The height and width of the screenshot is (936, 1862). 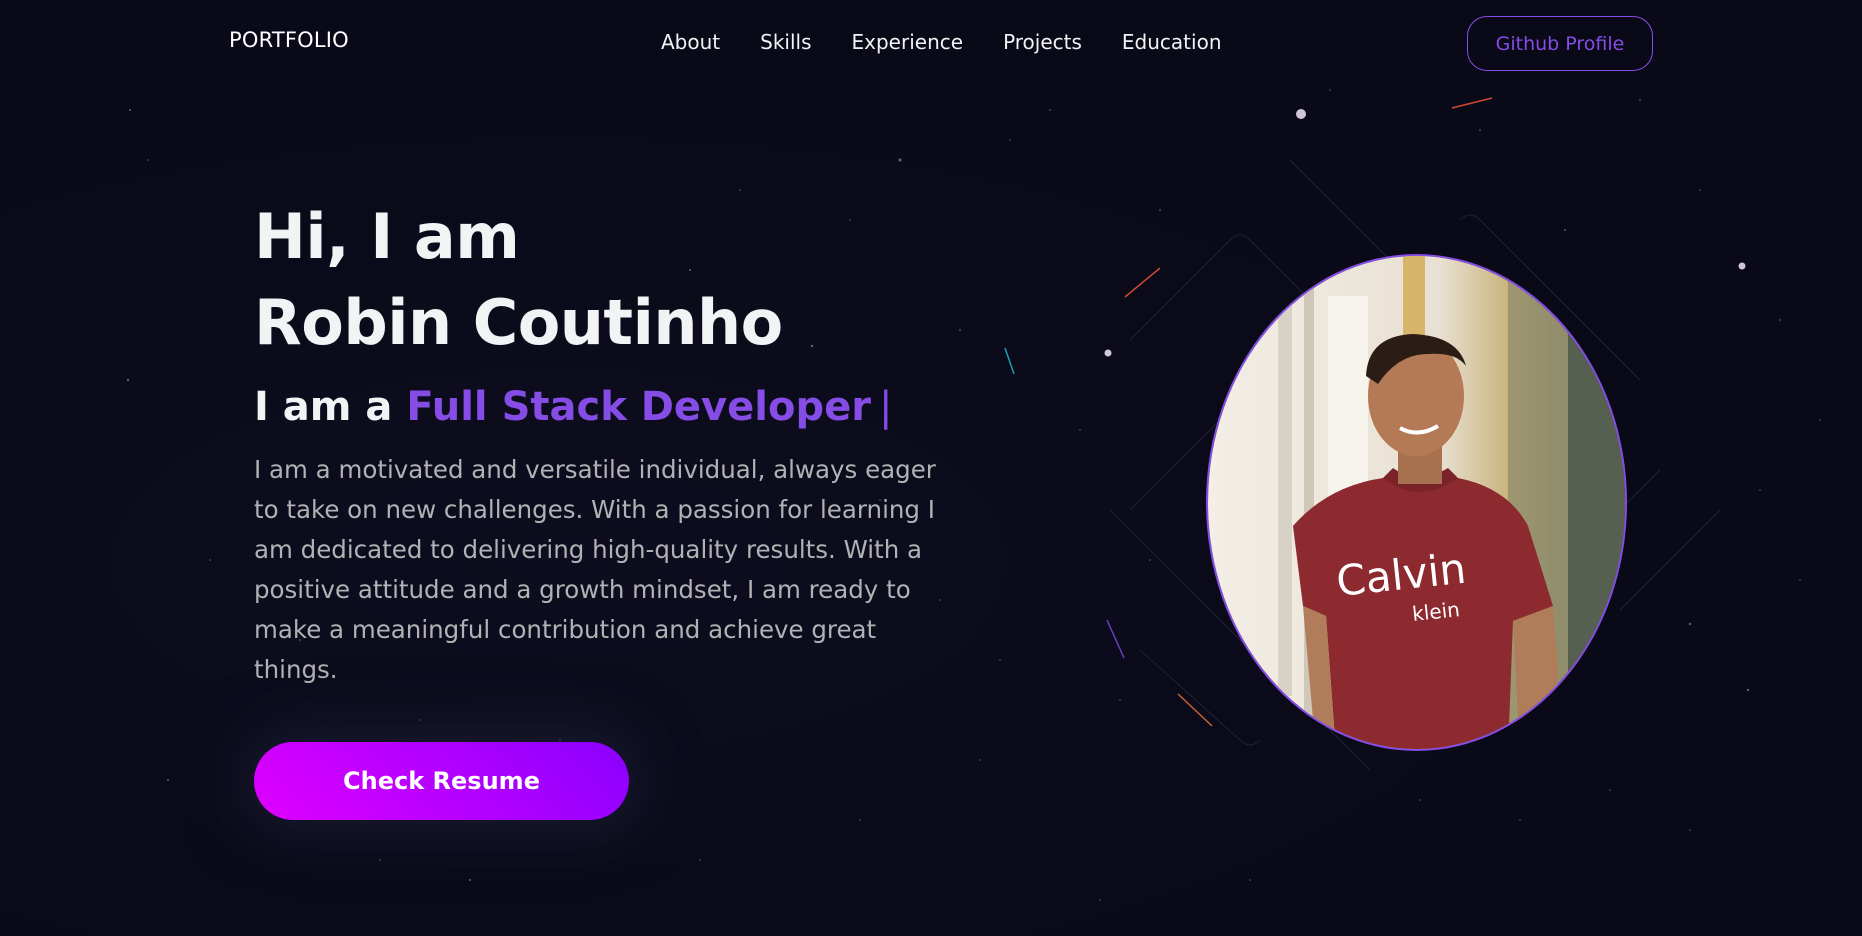 What do you see at coordinates (441, 781) in the screenshot?
I see `check-resume-button: Check Resume` at bounding box center [441, 781].